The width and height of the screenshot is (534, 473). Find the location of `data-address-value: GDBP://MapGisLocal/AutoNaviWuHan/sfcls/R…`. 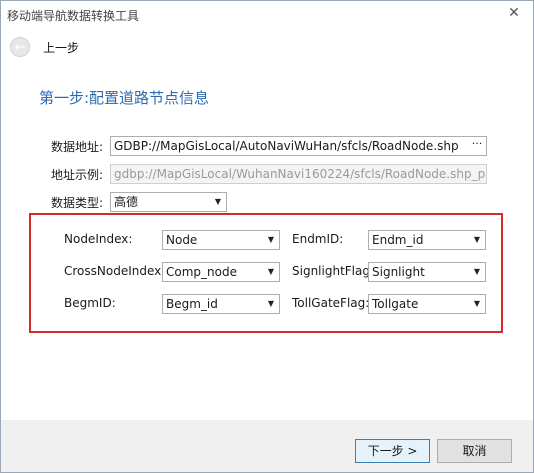

data-address-value: GDBP://MapGisLocal/AutoNaviWuHan/sfcls/R… is located at coordinates (286, 146).